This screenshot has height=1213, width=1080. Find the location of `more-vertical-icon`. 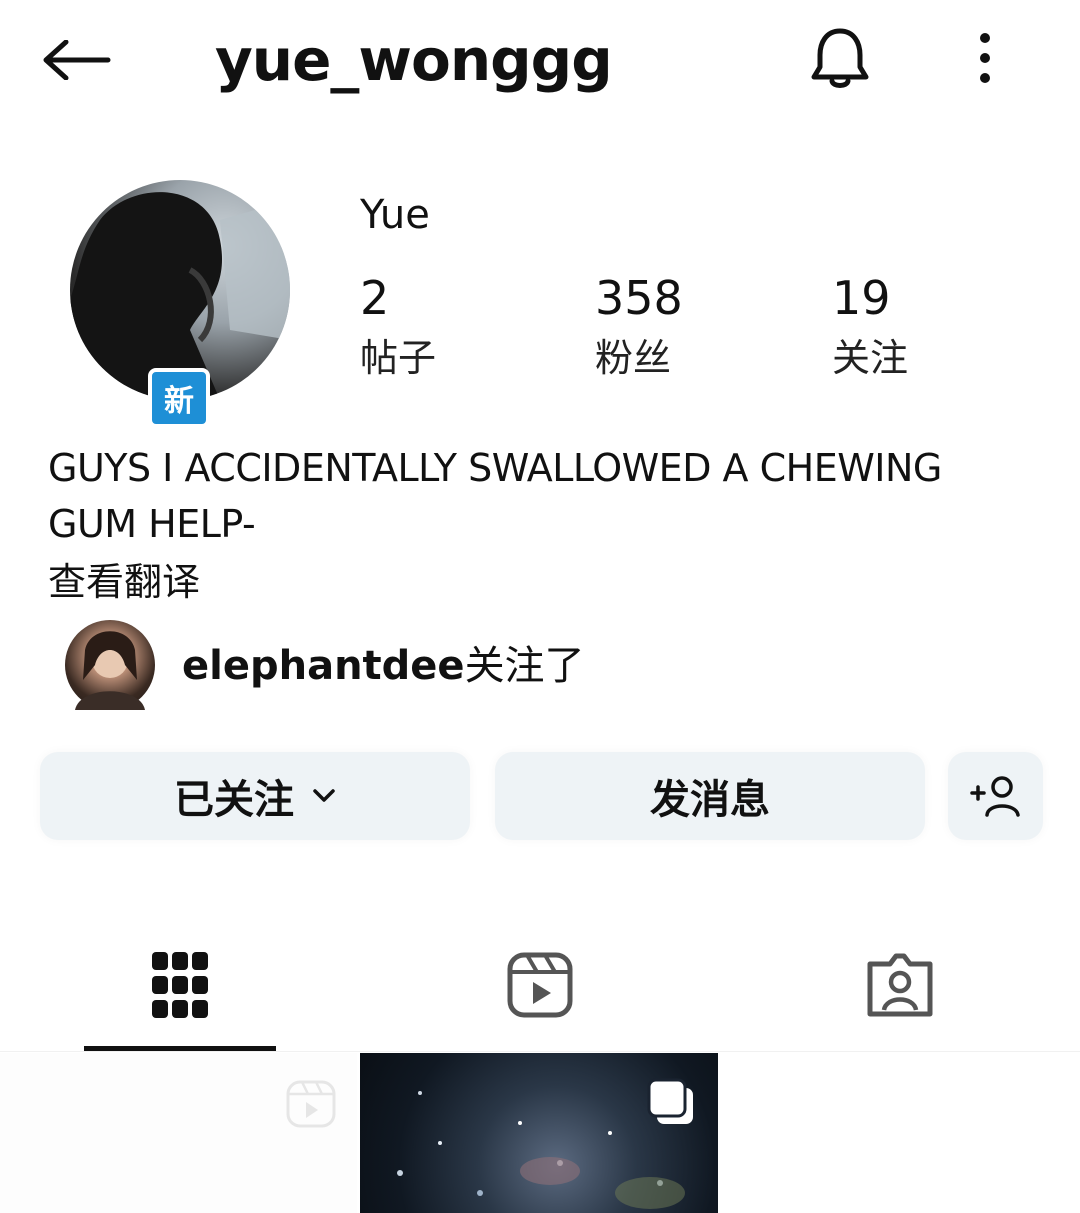

more-vertical-icon is located at coordinates (985, 58).